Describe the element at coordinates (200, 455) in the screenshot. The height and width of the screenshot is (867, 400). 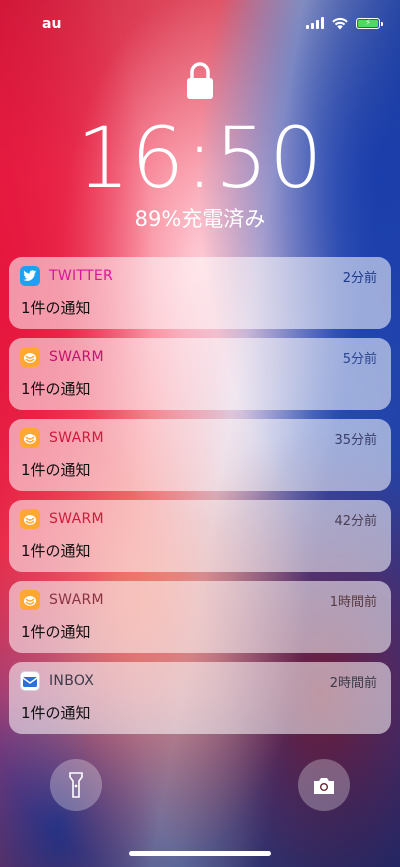
I see `notification-swarm: SWARM 35分前 1件の通知` at that location.